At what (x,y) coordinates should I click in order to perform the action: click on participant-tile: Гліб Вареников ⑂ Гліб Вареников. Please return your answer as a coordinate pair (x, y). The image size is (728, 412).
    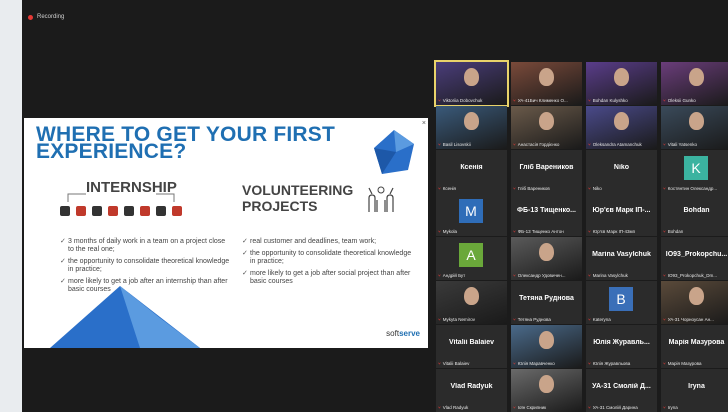
    Looking at the image, I should click on (546, 171).